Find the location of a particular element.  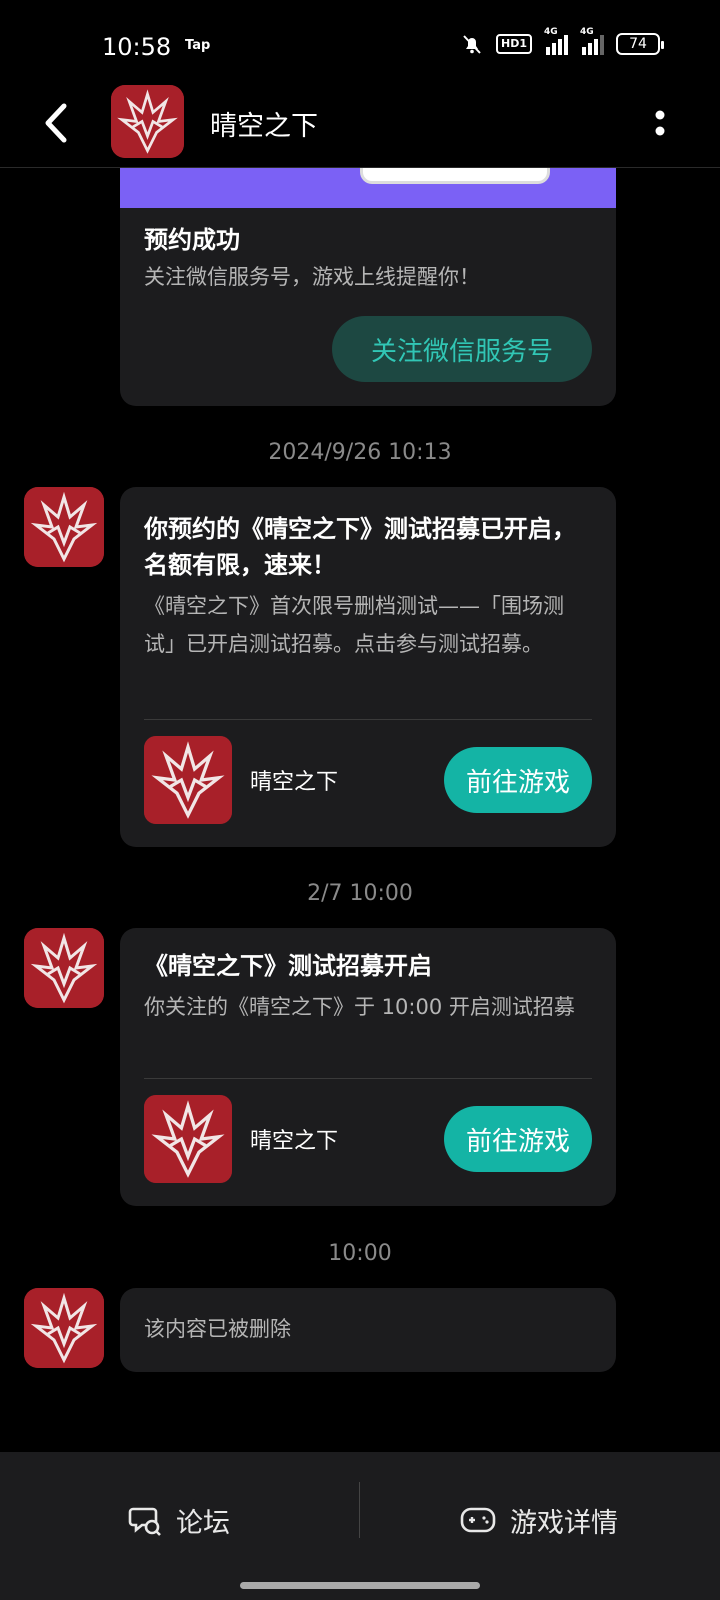

forum-chat-icon is located at coordinates (144, 1521).